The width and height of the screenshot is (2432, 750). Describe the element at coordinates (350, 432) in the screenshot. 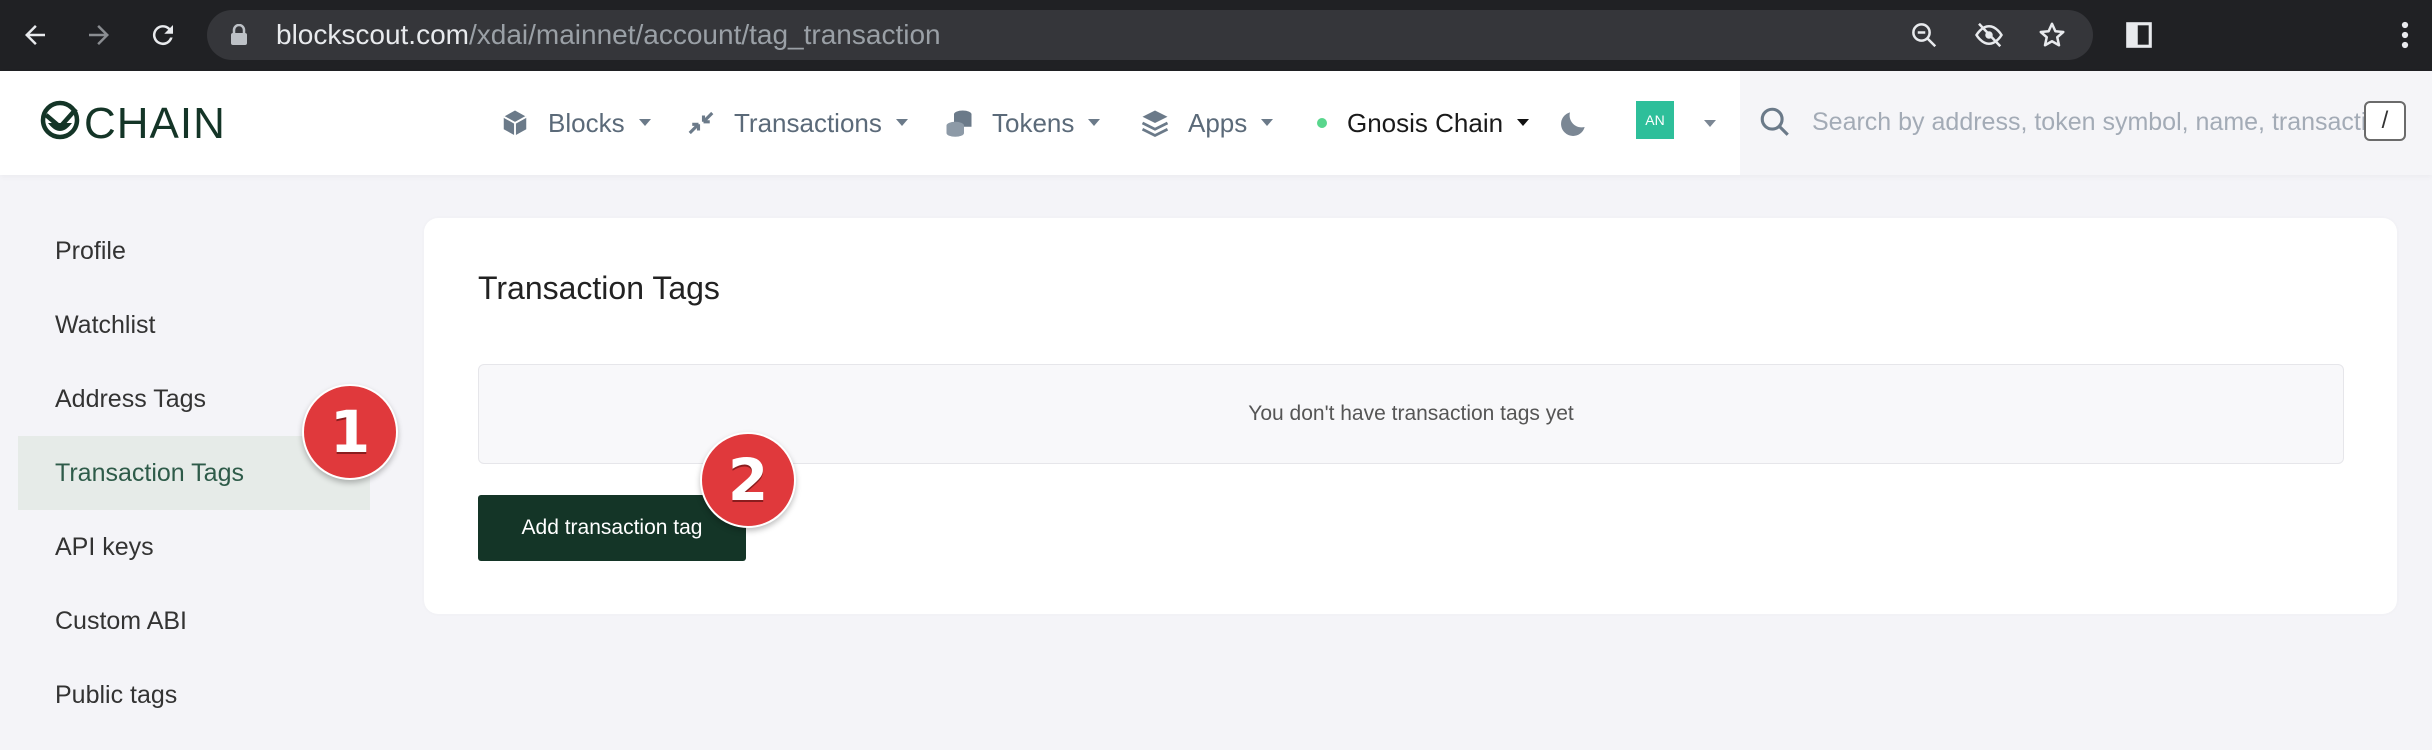

I see `step-badge-1: 1` at that location.